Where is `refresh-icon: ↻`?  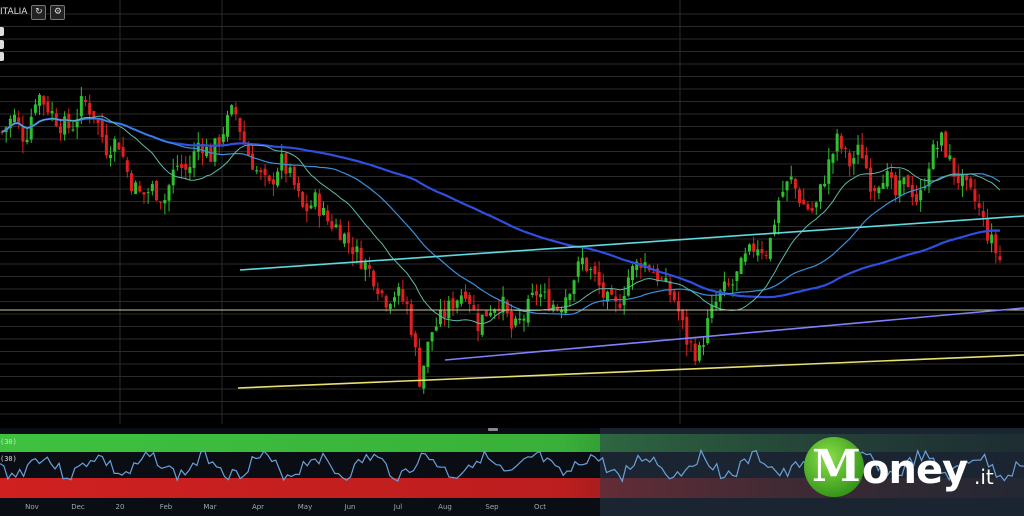
refresh-icon: ↻ is located at coordinates (39, 12).